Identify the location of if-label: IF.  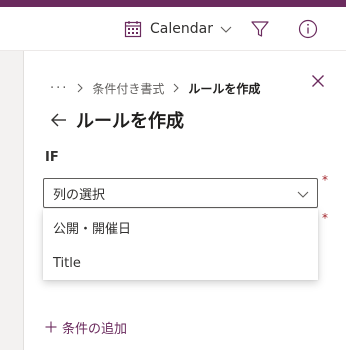
(52, 157).